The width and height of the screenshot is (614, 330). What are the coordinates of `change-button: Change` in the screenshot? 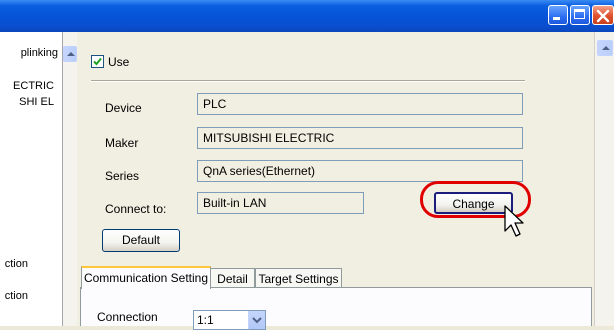 It's located at (473, 203).